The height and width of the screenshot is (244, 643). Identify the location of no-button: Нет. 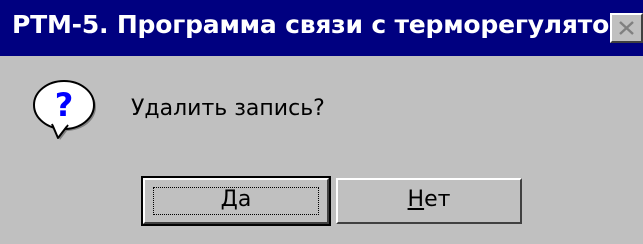
(429, 201).